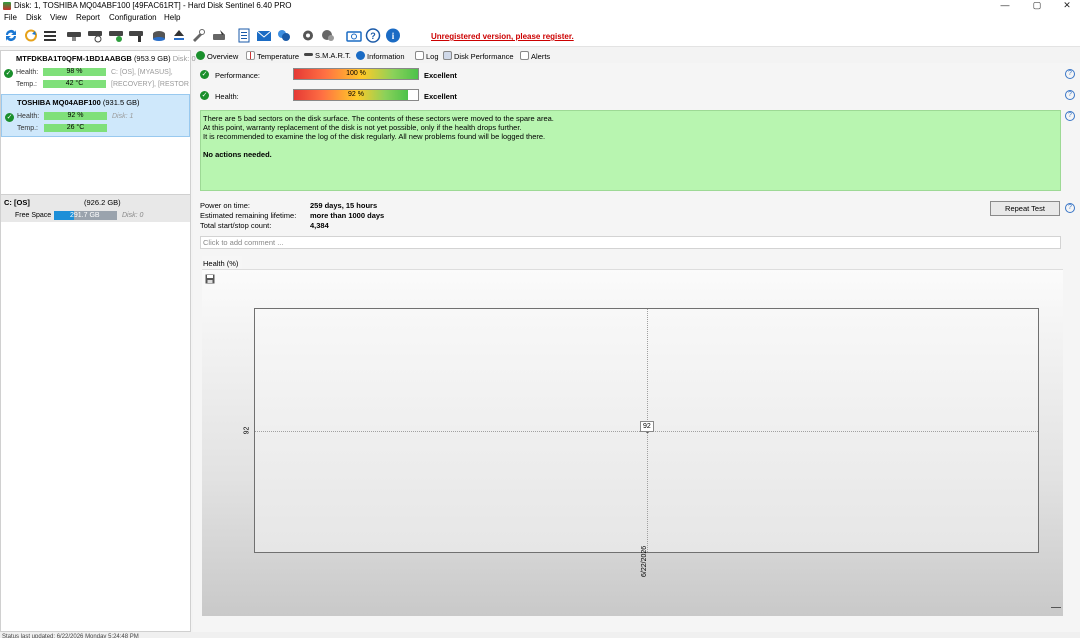 This screenshot has width=1080, height=638. What do you see at coordinates (116, 35) in the screenshot?
I see `disk-ok-icon` at bounding box center [116, 35].